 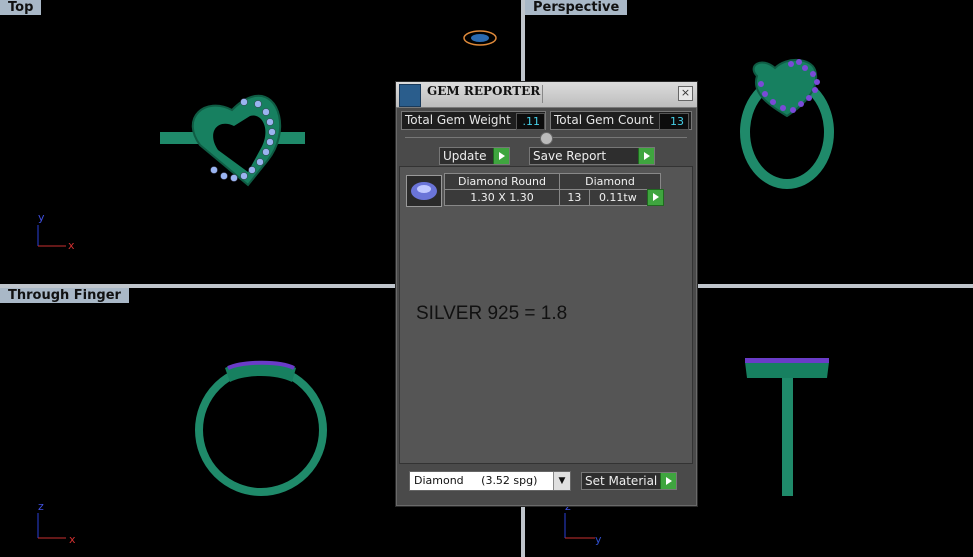 I want to click on save-report-button: Save Report, so click(x=592, y=156).